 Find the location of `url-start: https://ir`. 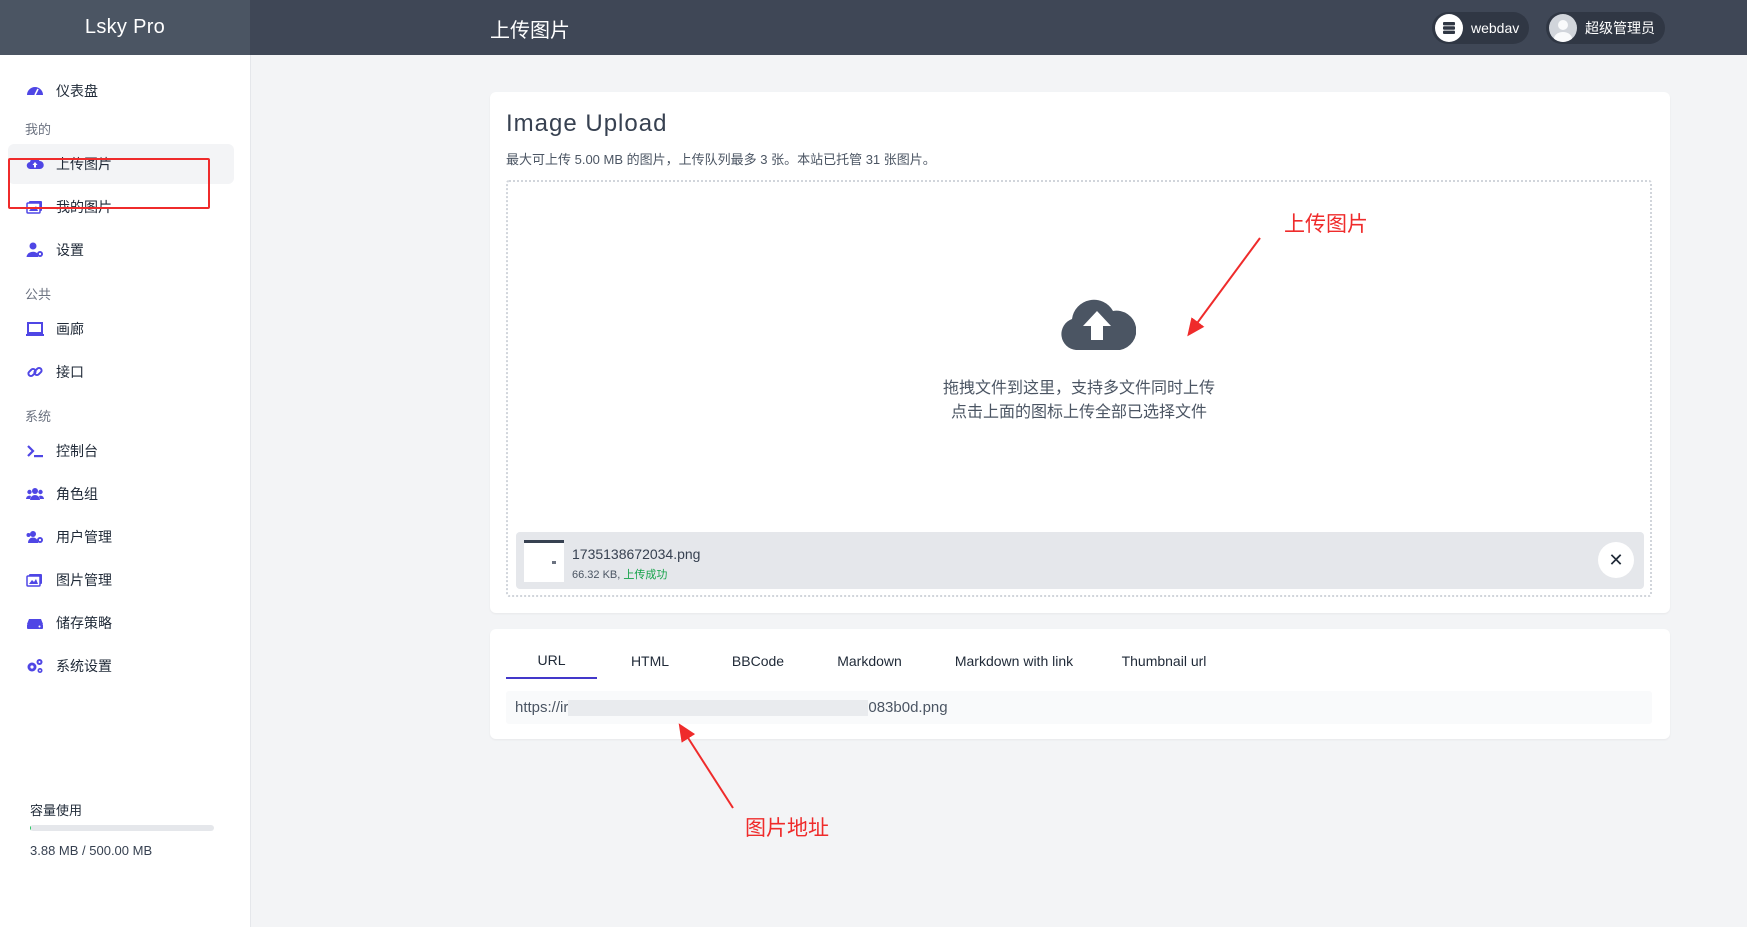

url-start: https://ir is located at coordinates (542, 707).